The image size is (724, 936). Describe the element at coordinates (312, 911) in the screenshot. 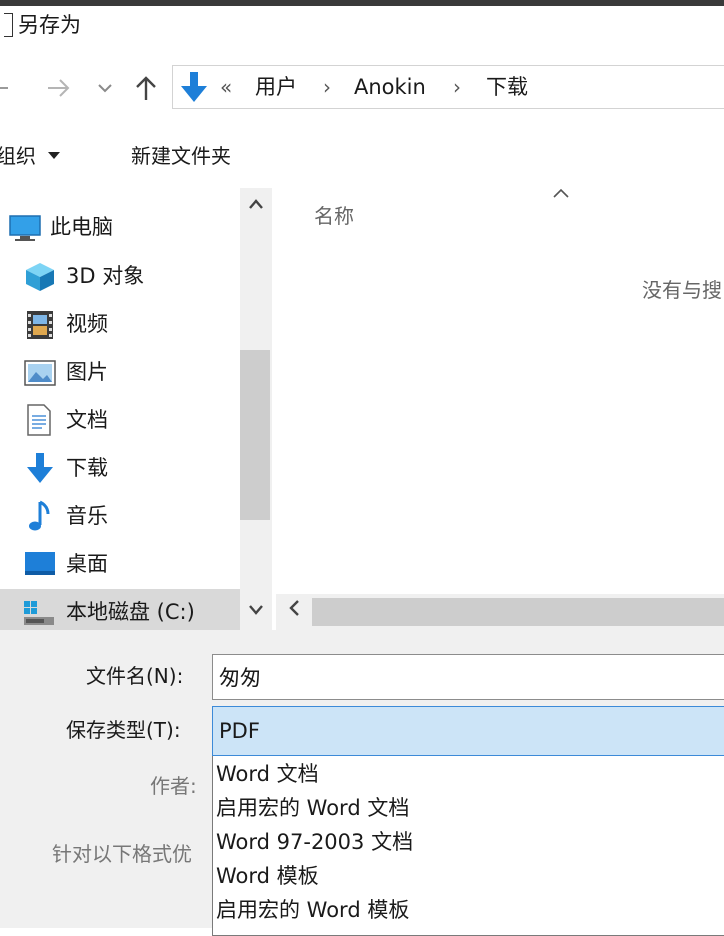

I see `save-type-option-word-macro-template: 启用宏的 Word 模板` at that location.